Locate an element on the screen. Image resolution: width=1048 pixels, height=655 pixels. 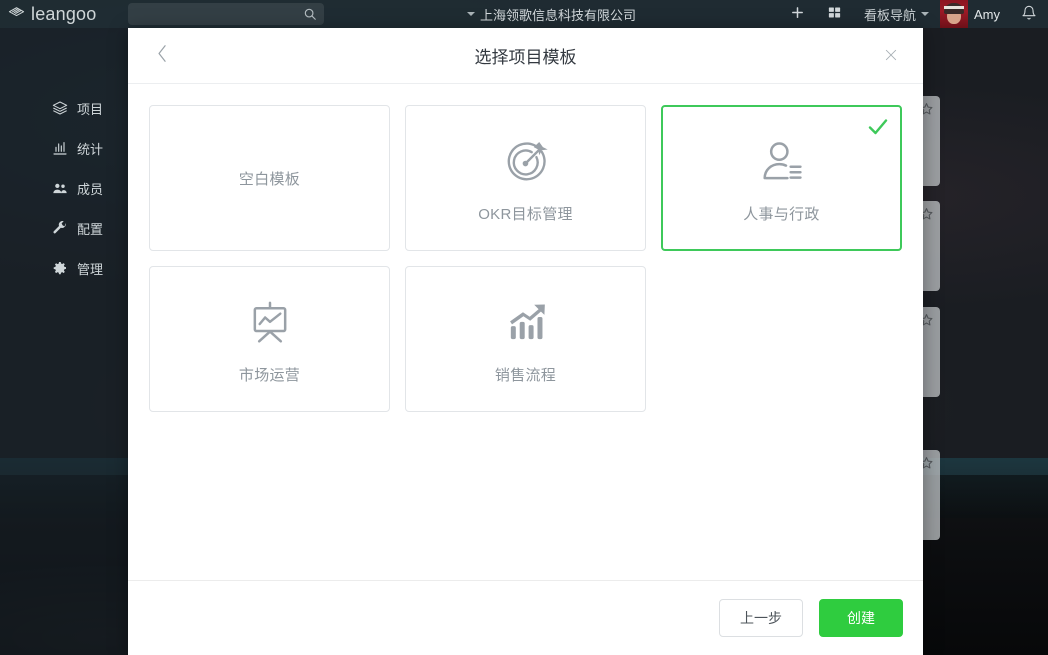
board-navigation-menu: 看板导航 is located at coordinates (896, 14).